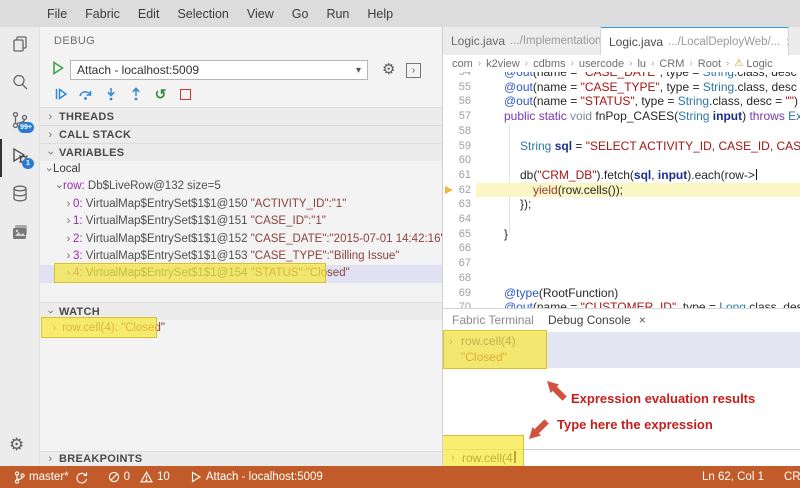 This screenshot has height=488, width=800. What do you see at coordinates (20, 44) in the screenshot?
I see `files-icon` at bounding box center [20, 44].